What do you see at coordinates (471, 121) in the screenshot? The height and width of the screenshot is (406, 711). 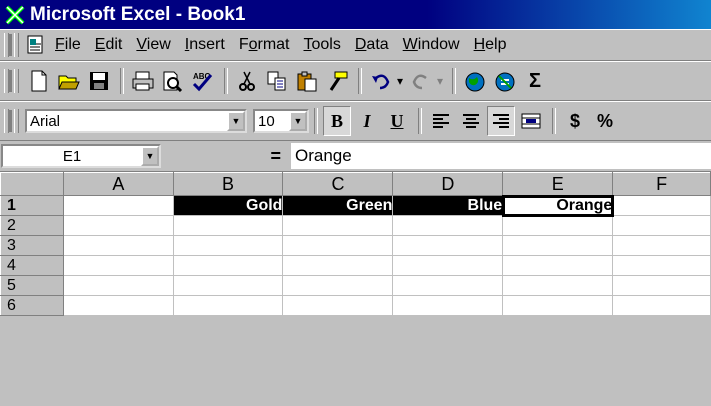 I see `align-center-icon` at bounding box center [471, 121].